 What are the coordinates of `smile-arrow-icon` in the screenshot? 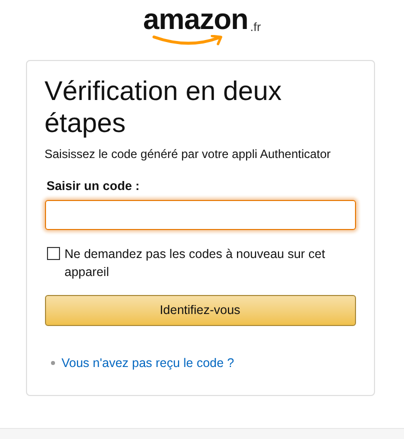 It's located at (188, 41).